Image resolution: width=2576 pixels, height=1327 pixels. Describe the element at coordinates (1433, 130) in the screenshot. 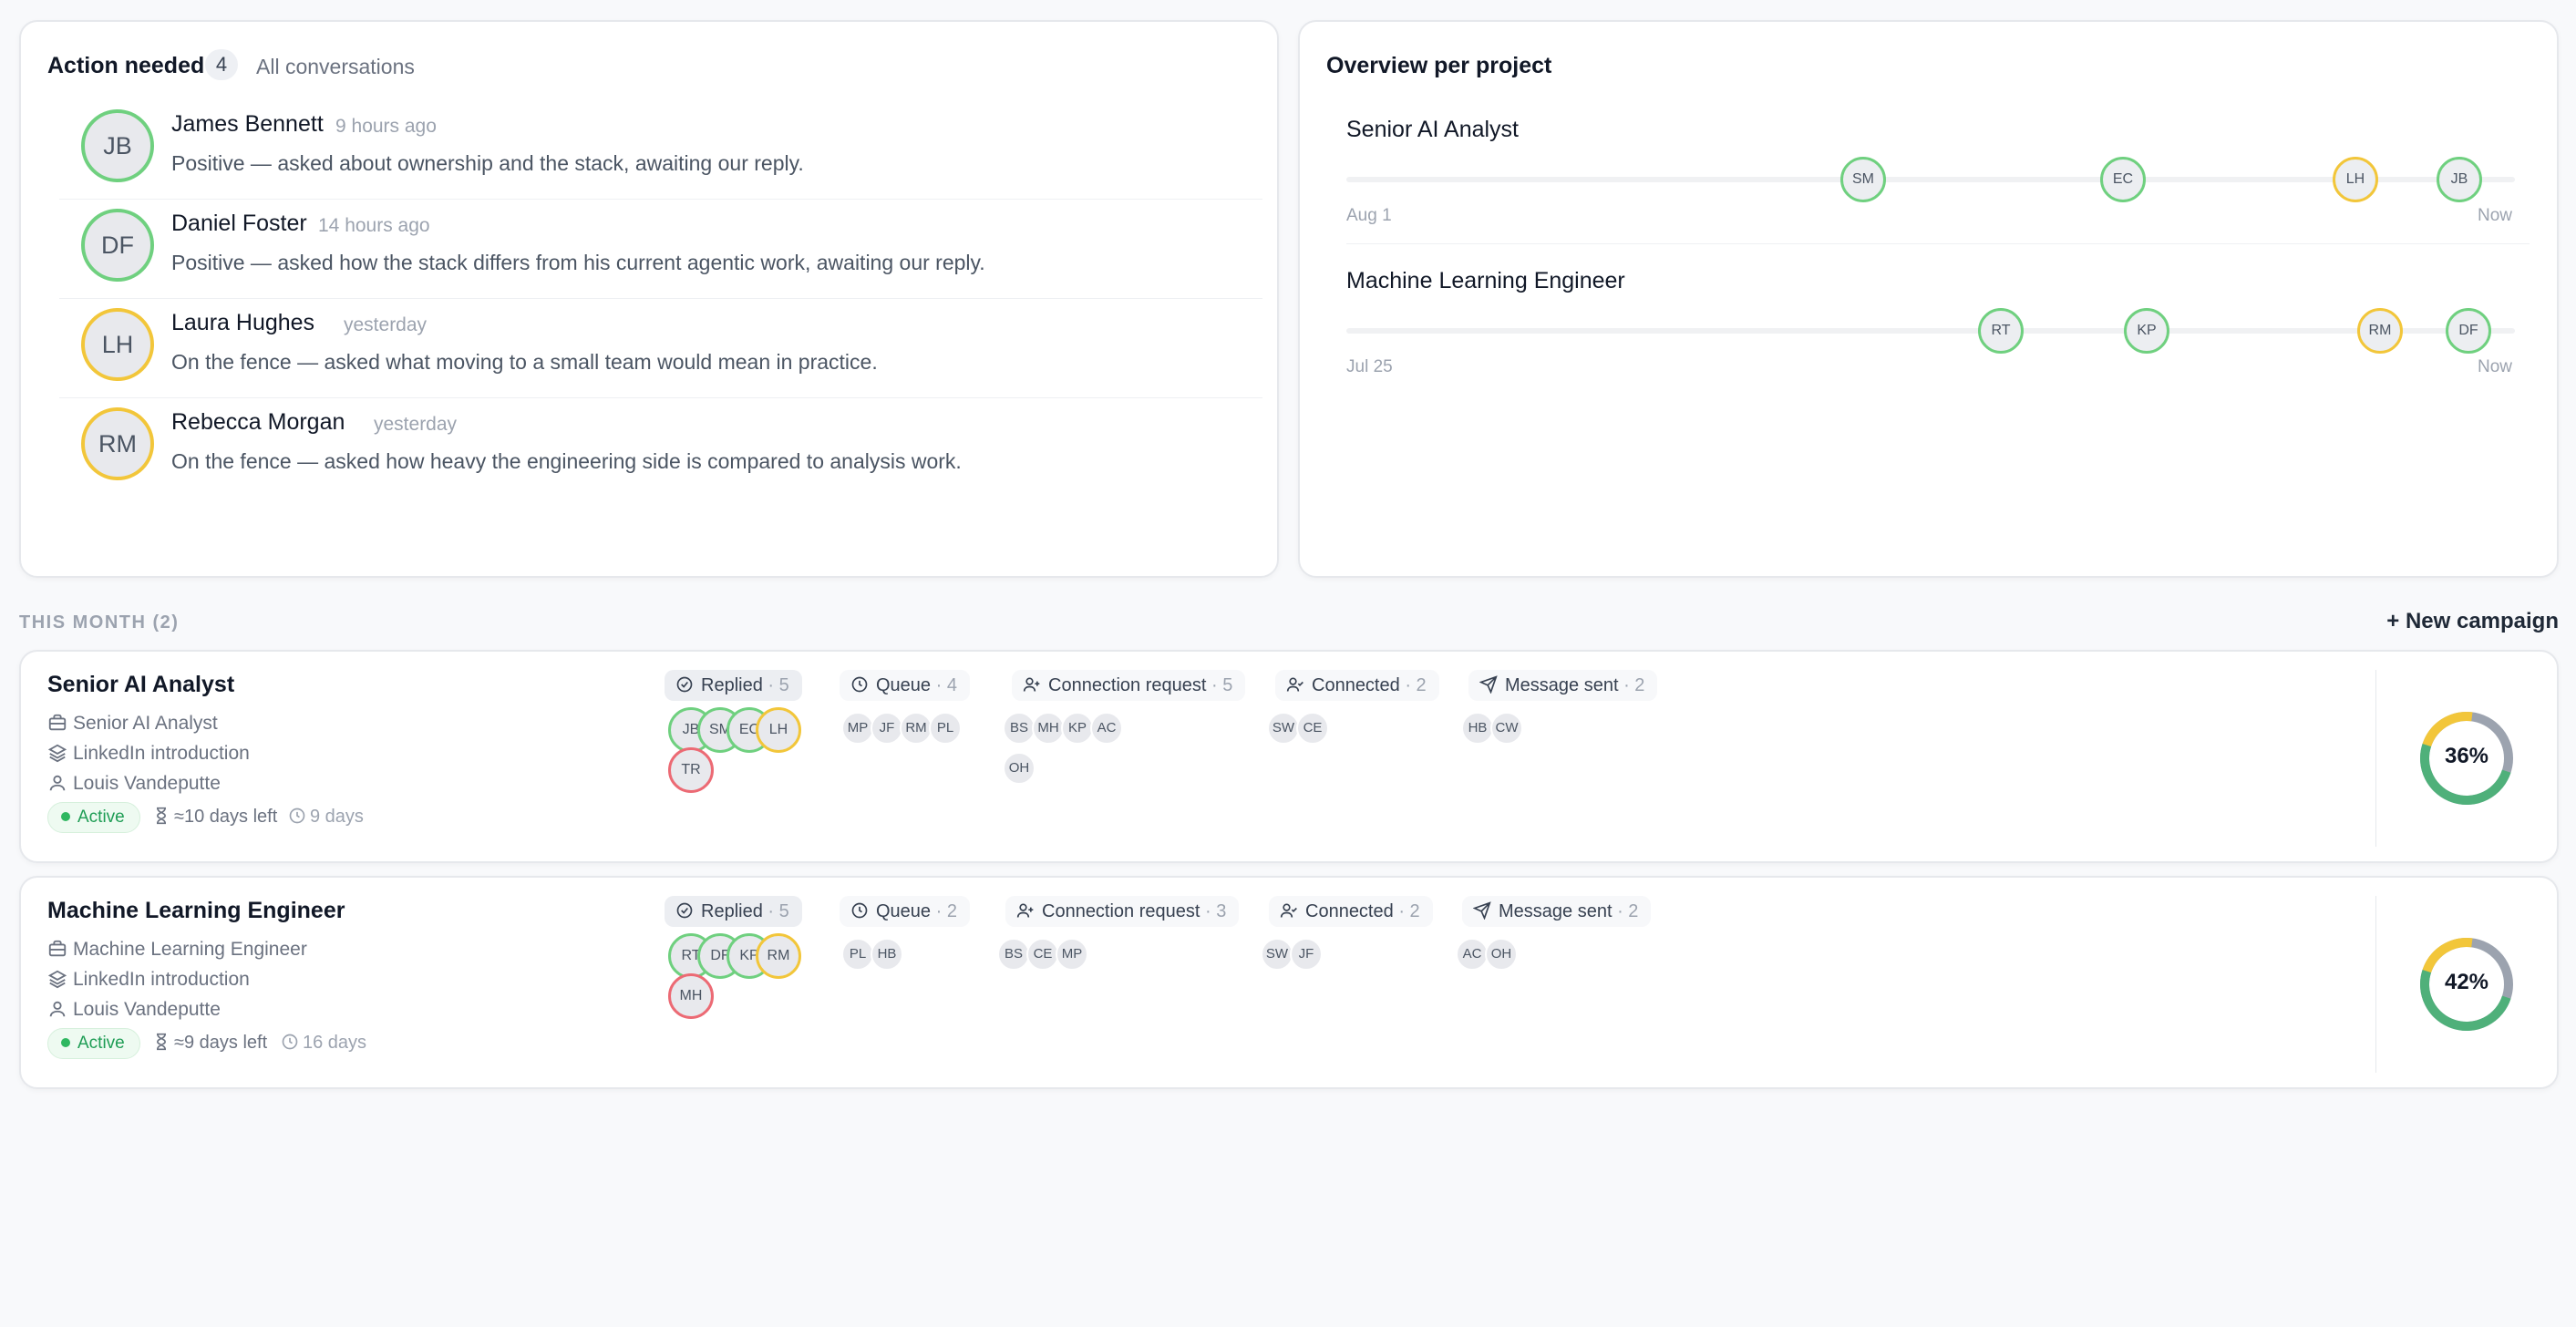

I see `project-name: Senior AI Analyst` at that location.